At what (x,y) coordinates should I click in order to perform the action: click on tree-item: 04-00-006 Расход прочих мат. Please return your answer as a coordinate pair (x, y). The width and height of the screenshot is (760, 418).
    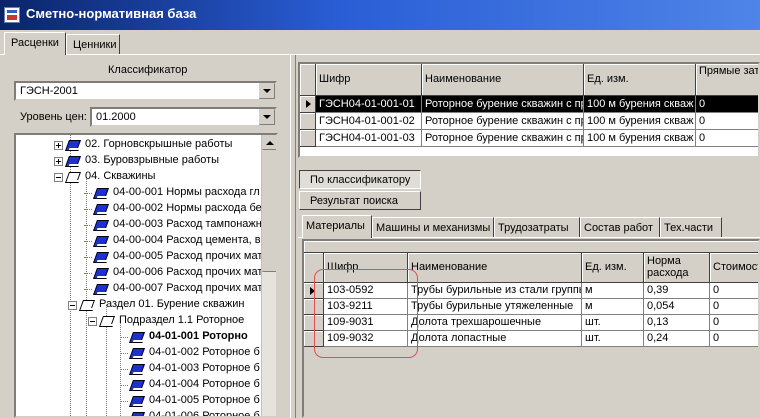
    Looking at the image, I should click on (139, 273).